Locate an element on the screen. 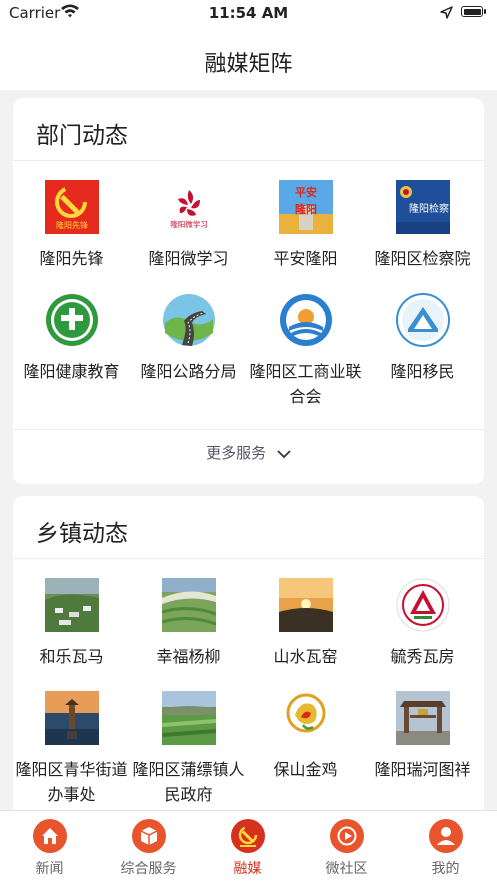 The height and width of the screenshot is (883, 497). town-label: 隆阳瑞河图祥 is located at coordinates (422, 769).